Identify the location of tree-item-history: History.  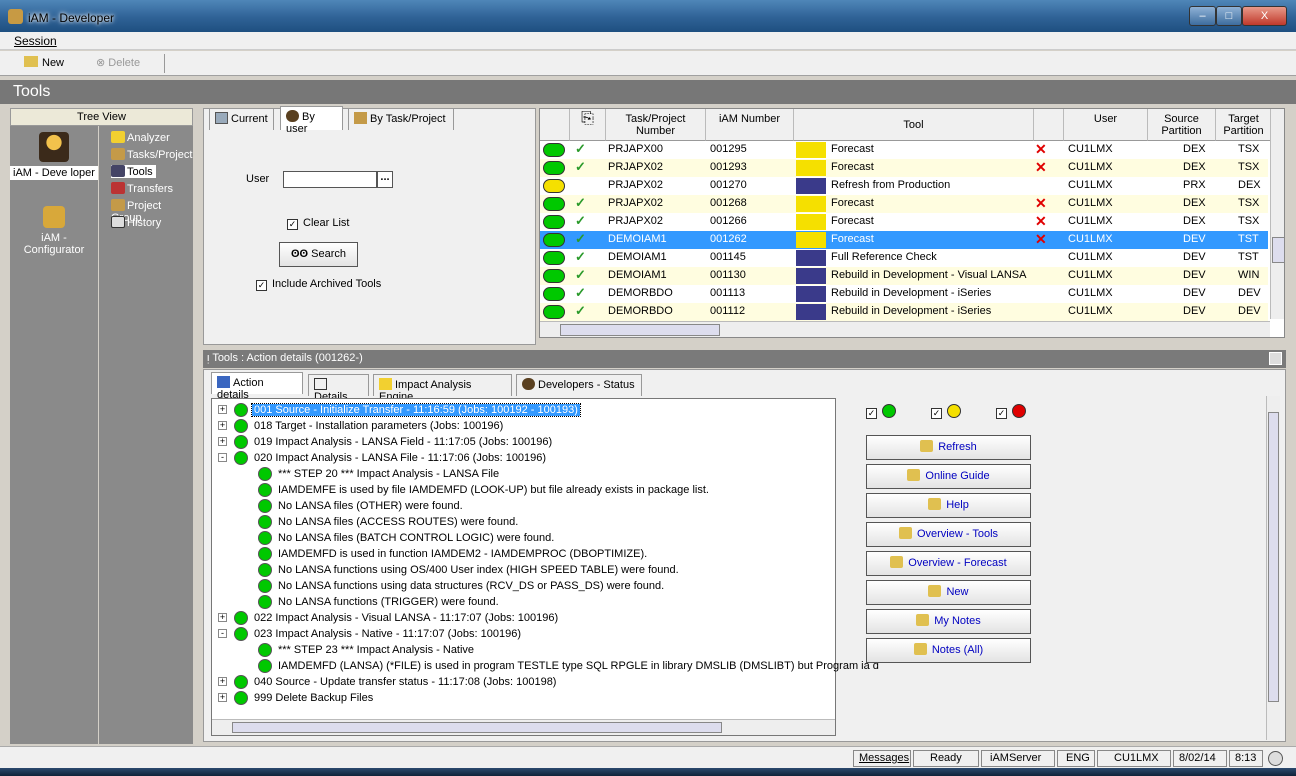
(136, 222).